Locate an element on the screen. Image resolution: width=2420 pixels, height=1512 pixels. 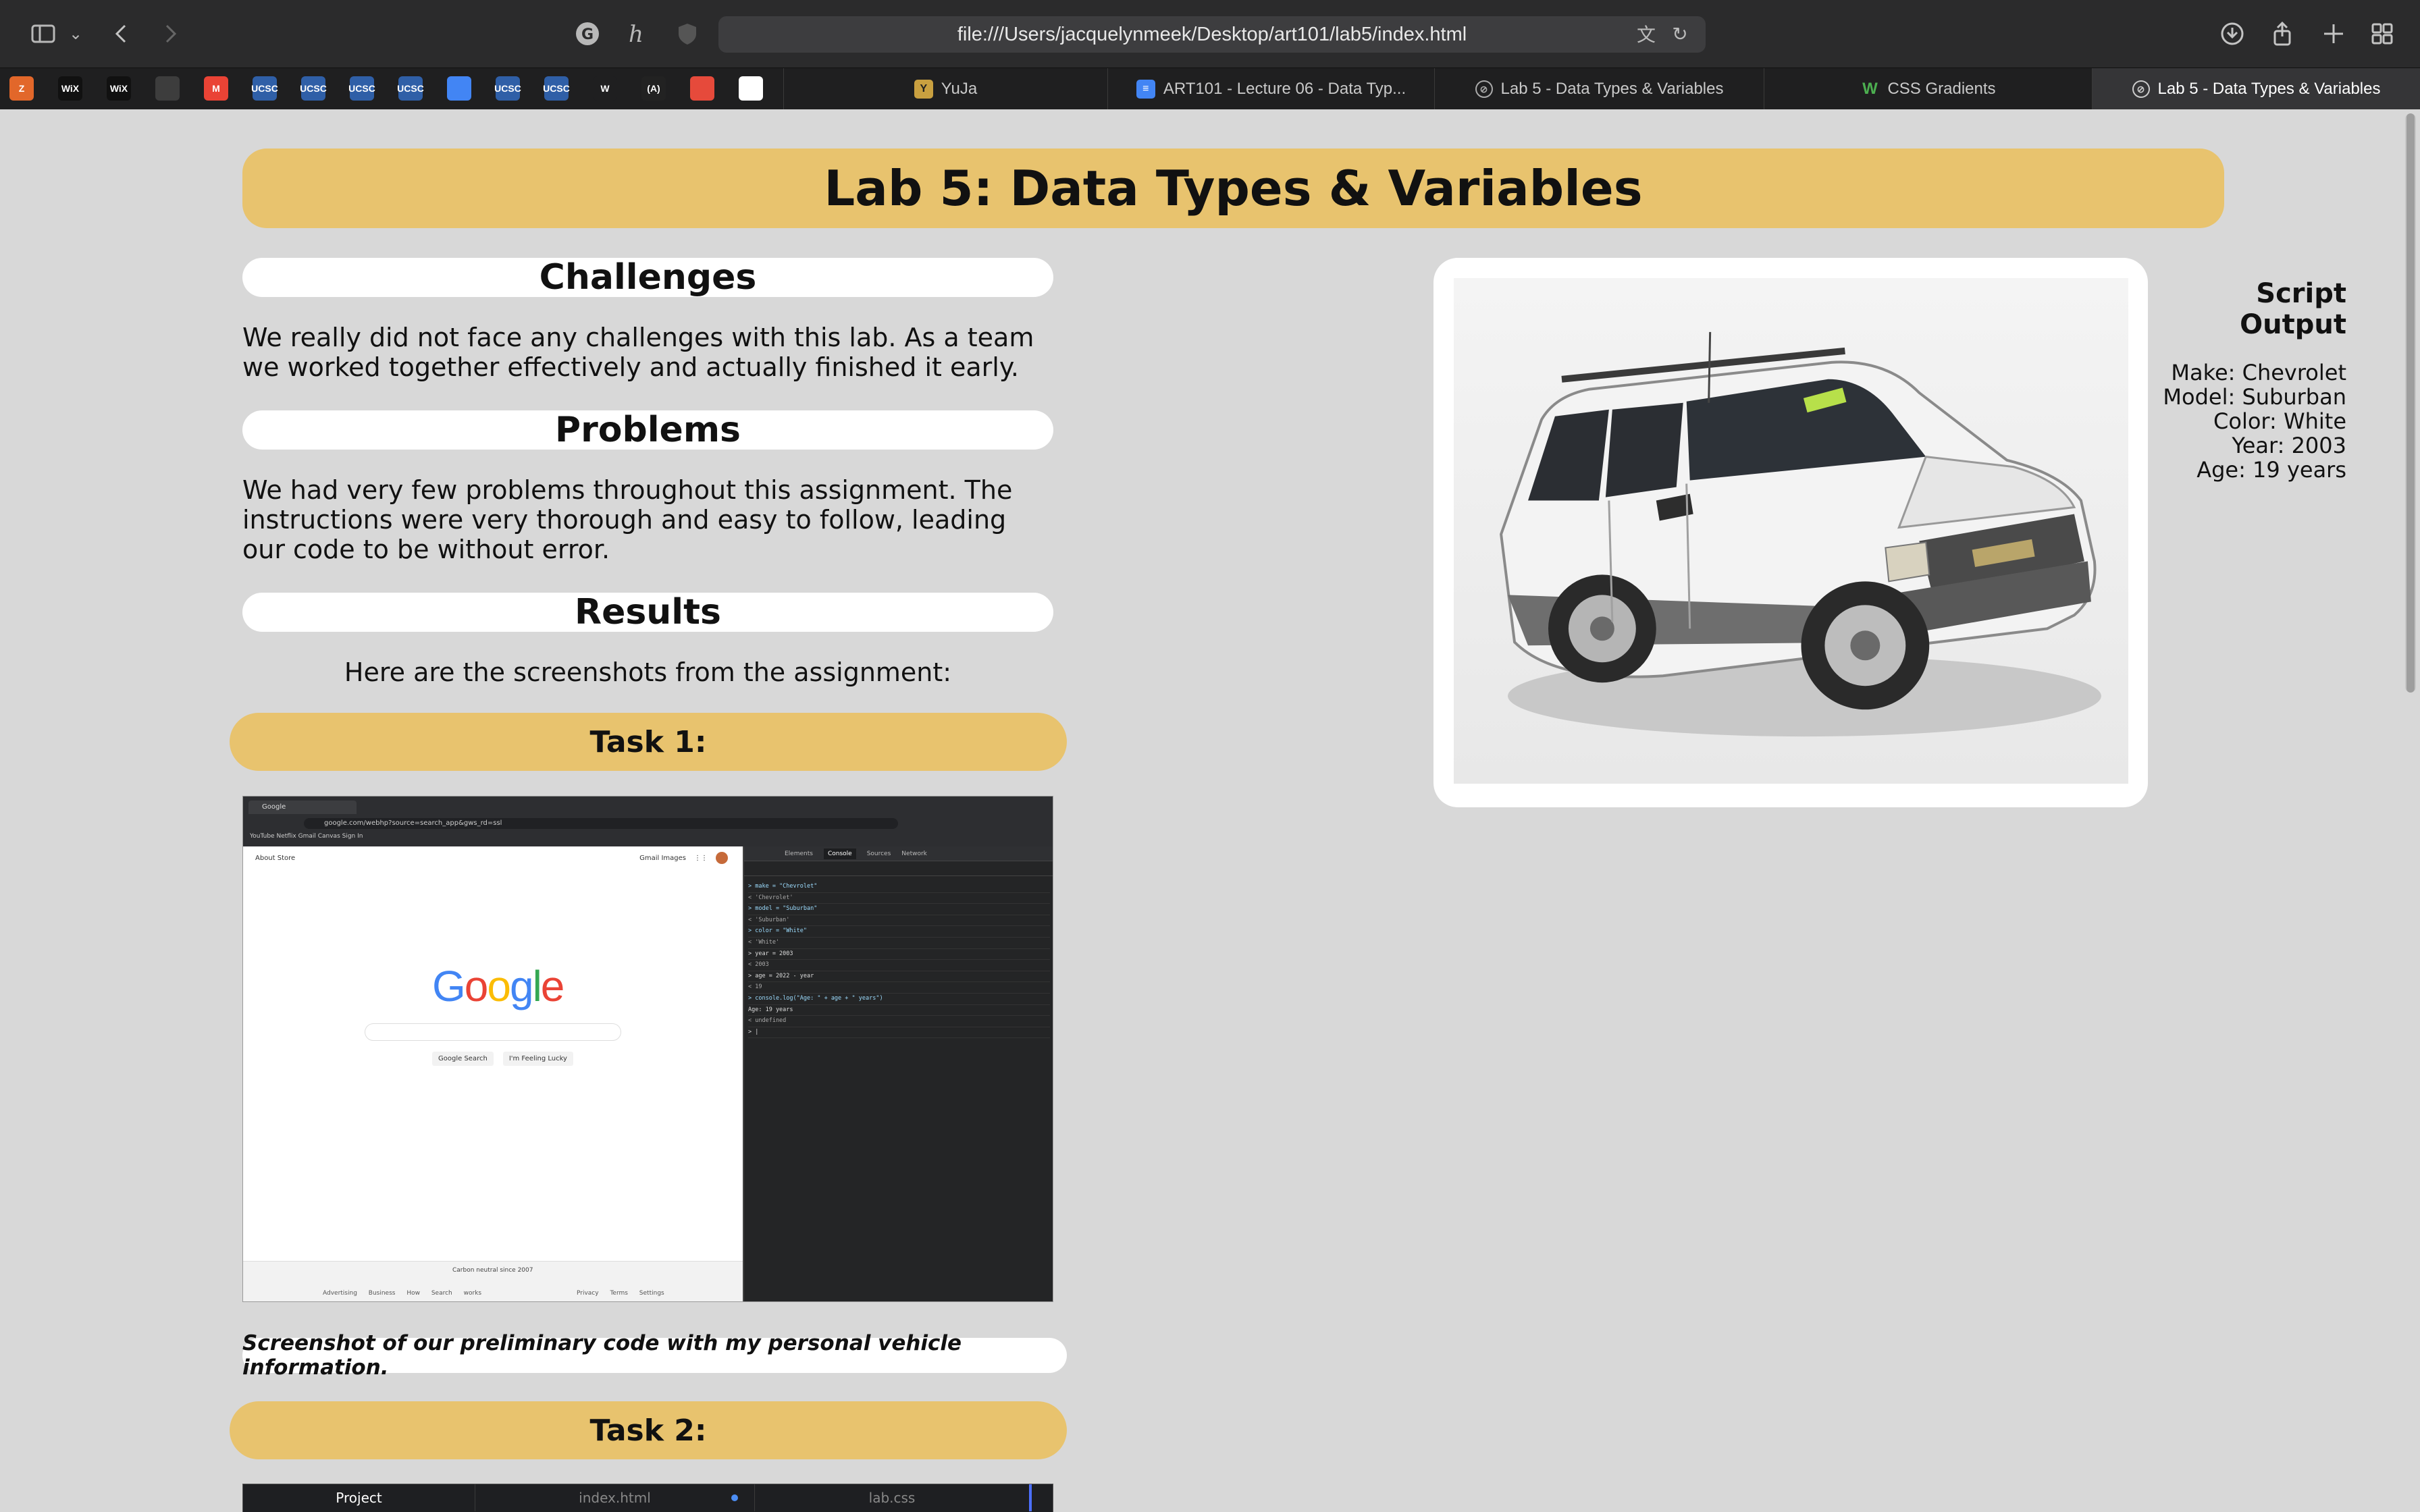
tab-yuja: Y YuJa is located at coordinates (945, 89).